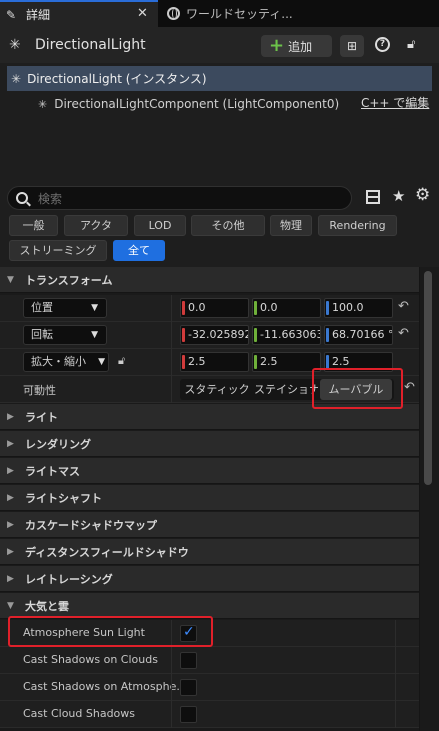 Image resolution: width=439 pixels, height=731 pixels. What do you see at coordinates (69, 579) in the screenshot?
I see `category-label: レイトレーシング` at bounding box center [69, 579].